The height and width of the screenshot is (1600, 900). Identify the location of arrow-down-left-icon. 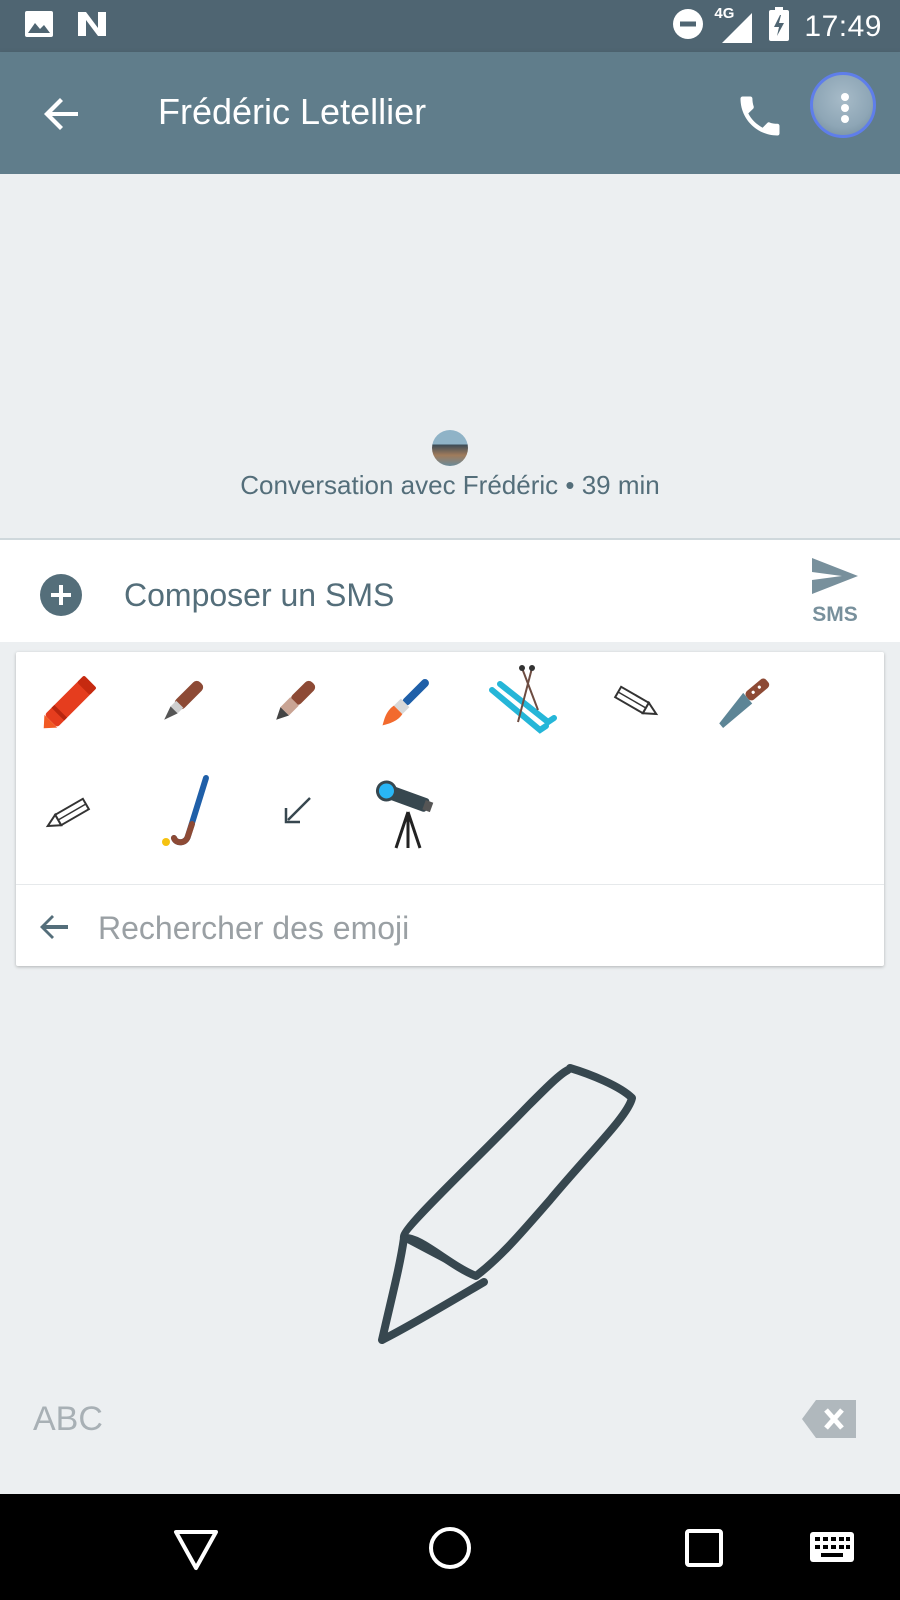
(297, 810).